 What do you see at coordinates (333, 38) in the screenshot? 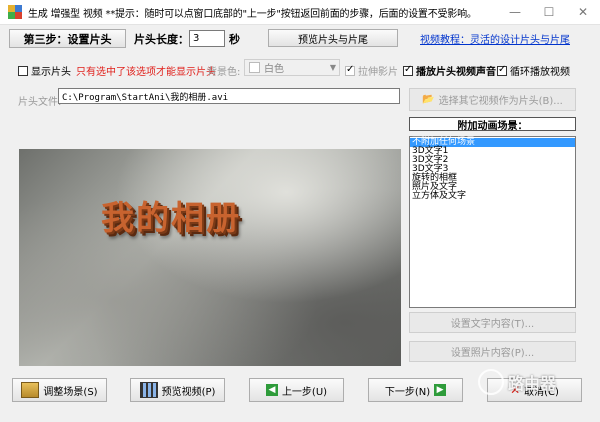
I see `preview-intro-outro-button: 预览片头与片尾` at bounding box center [333, 38].